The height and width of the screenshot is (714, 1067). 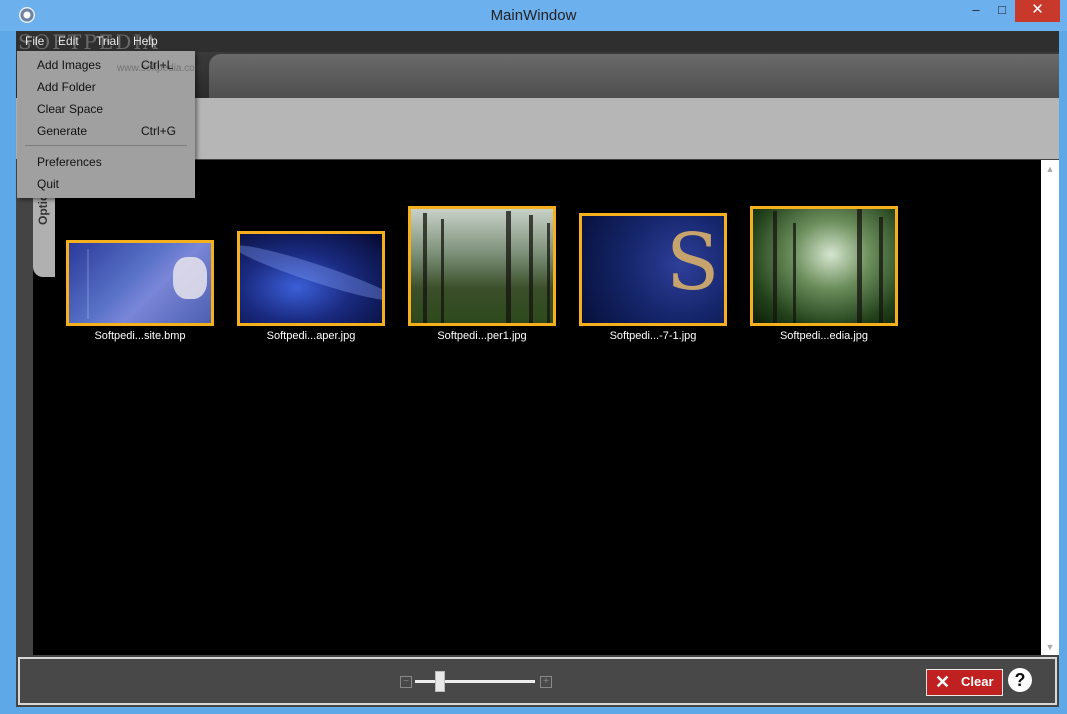 I want to click on menu-edit: Edit, so click(x=68, y=41).